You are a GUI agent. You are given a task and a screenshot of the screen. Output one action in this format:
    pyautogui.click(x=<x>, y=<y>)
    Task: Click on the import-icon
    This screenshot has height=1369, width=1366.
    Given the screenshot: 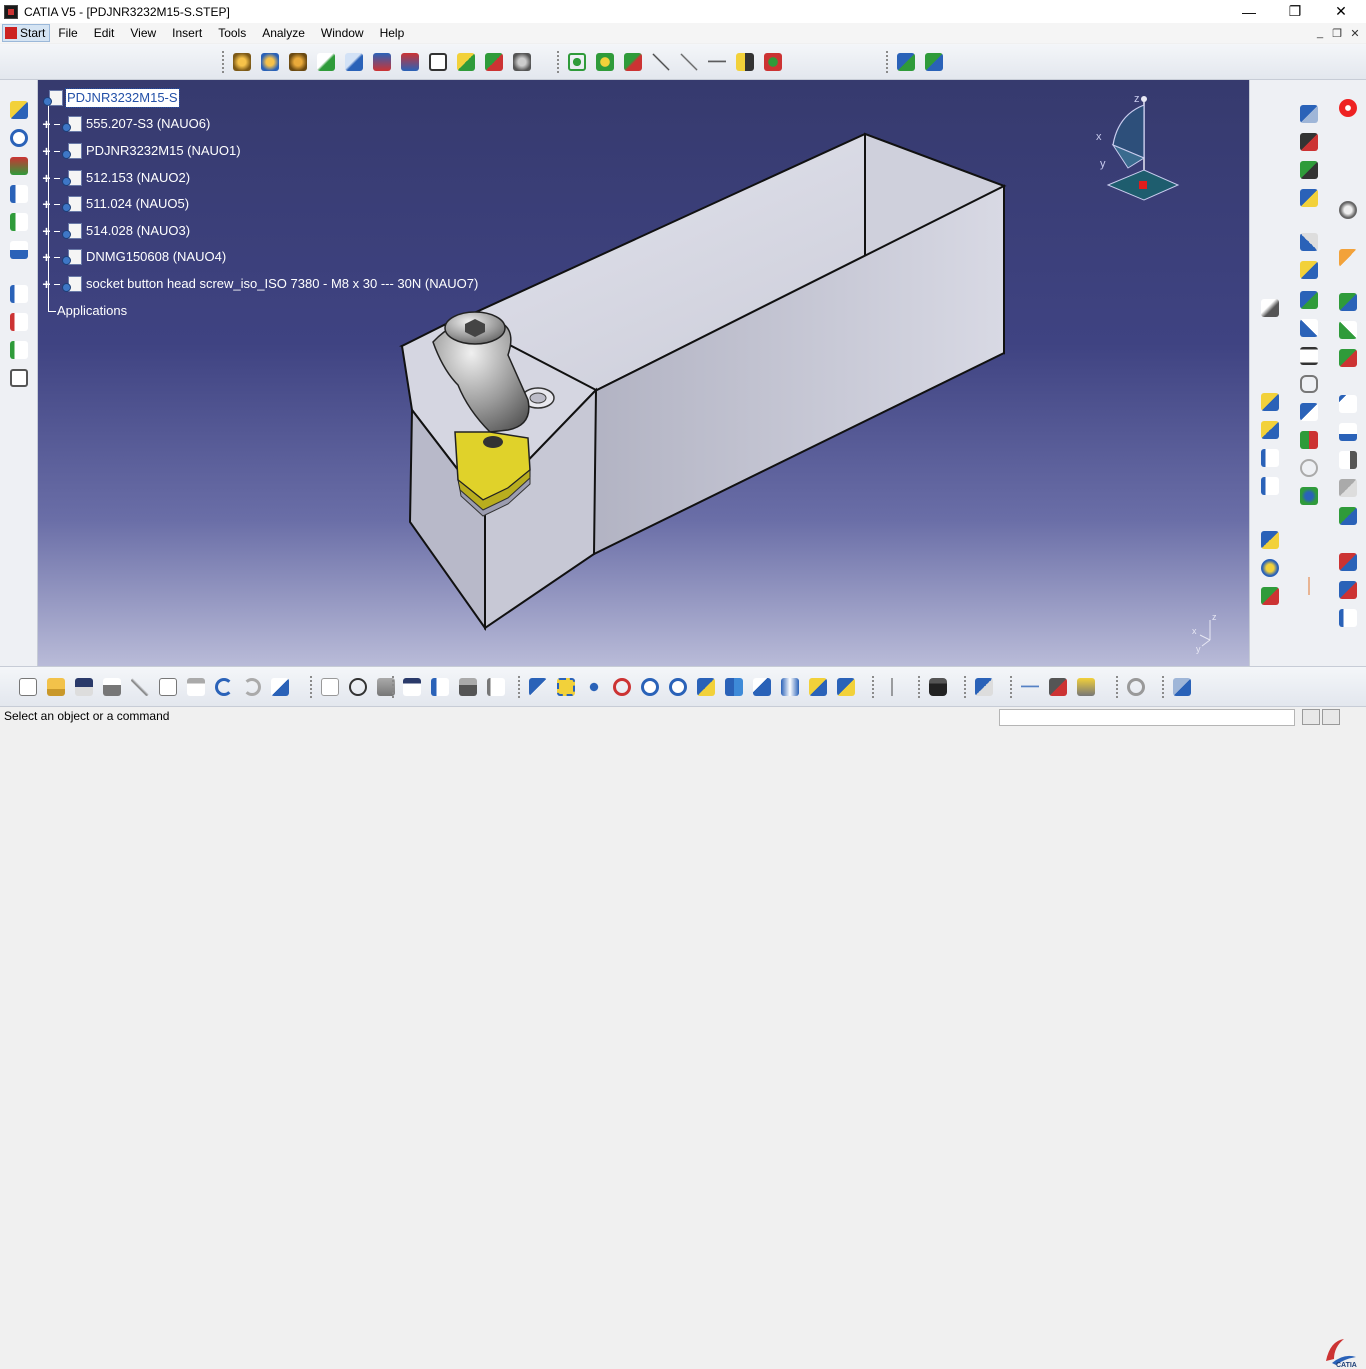 What is the action you would take?
    pyautogui.click(x=326, y=62)
    